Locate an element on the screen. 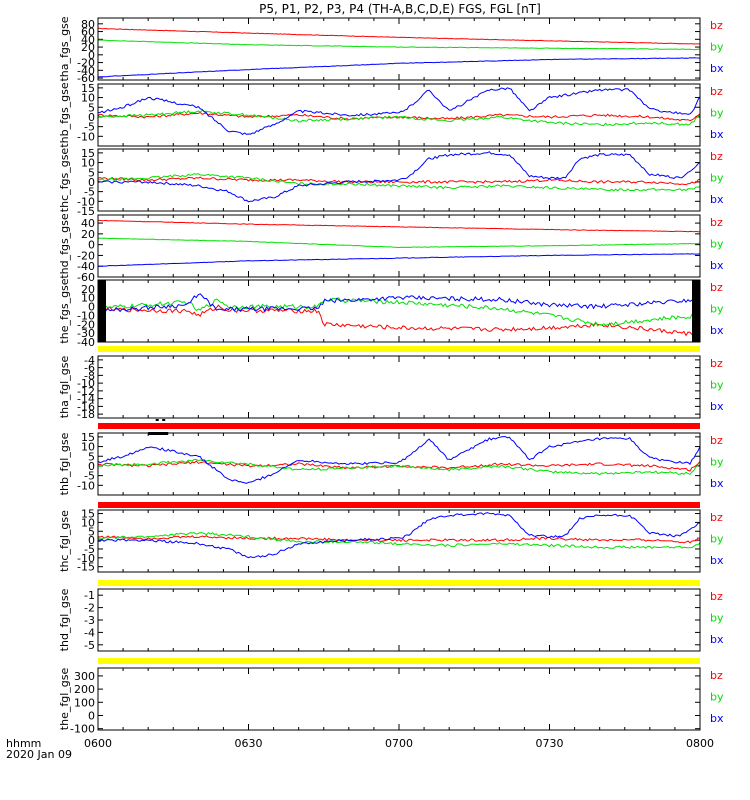 This screenshot has width=750, height=800. x-tick-label-0600: 0600 is located at coordinates (98, 743).